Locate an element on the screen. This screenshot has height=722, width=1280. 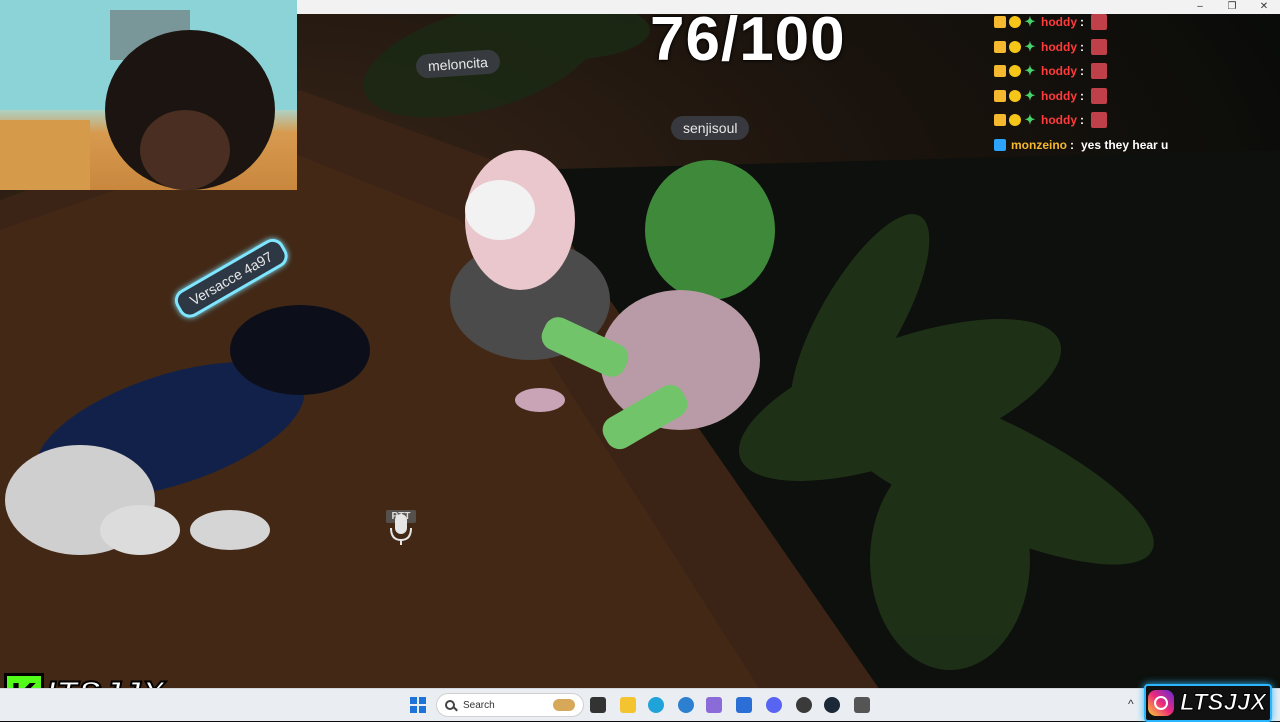
instagram-handle-badge: LTSJJX is located at coordinates (1208, 703).